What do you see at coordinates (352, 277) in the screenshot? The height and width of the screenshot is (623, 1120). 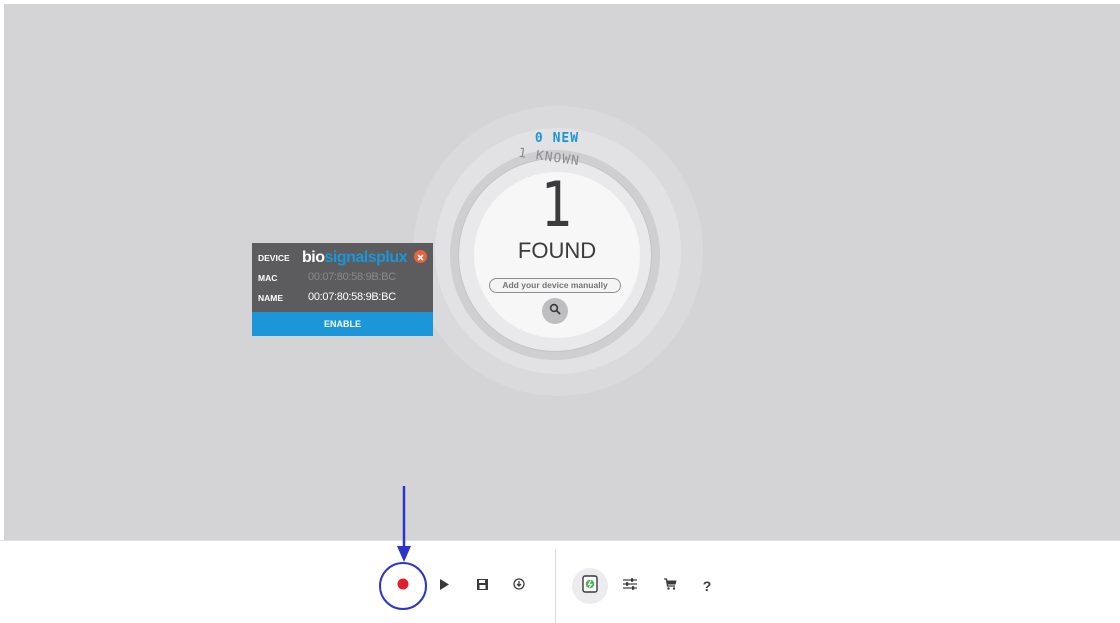 I see `mac-value: 00:07:80:58:9B:BC` at bounding box center [352, 277].